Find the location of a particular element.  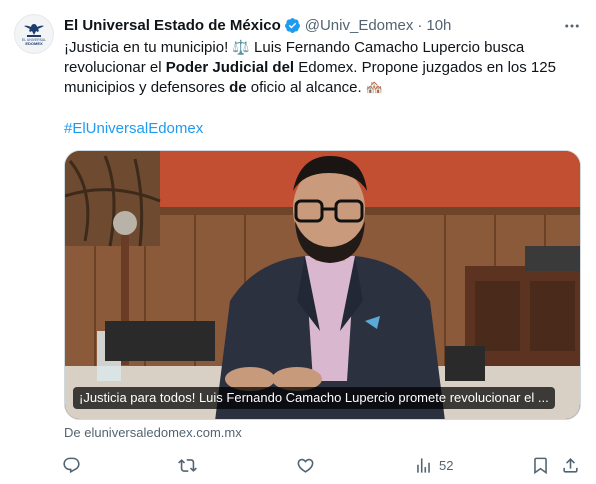

scales-emoji-icon: ⚖️ is located at coordinates (241, 48).